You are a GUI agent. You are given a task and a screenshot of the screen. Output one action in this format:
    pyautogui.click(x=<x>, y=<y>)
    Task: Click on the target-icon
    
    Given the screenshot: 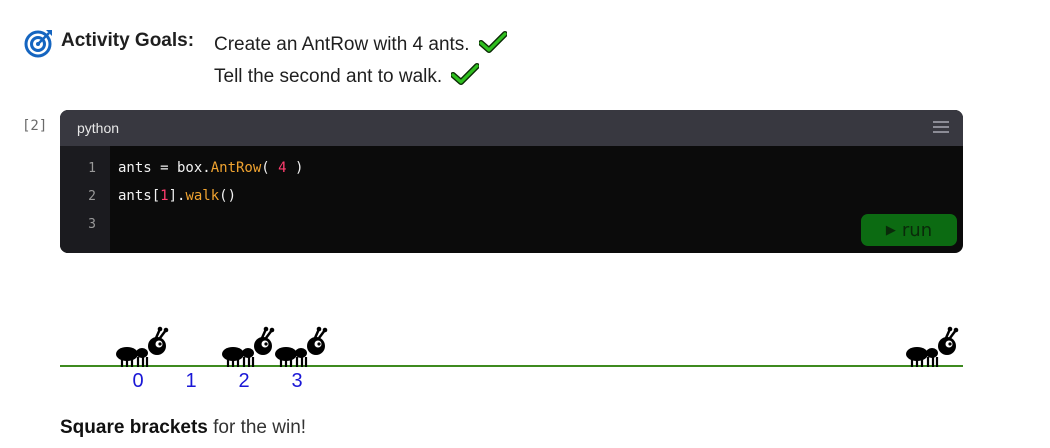 What is the action you would take?
    pyautogui.click(x=38, y=44)
    